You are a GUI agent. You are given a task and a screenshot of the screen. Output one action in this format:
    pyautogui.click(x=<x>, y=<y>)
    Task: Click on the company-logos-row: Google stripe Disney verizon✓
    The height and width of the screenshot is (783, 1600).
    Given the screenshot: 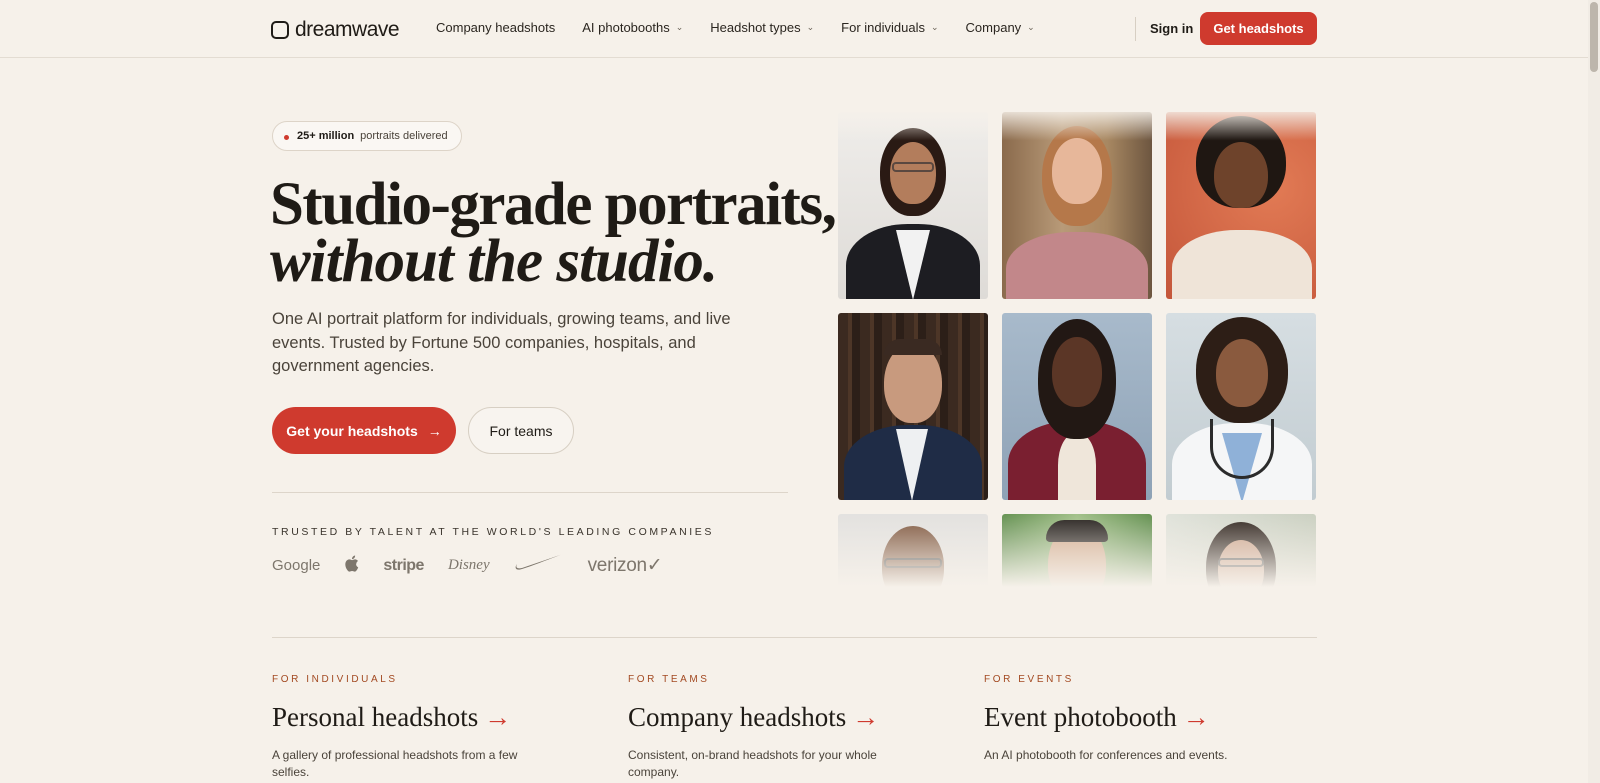 What is the action you would take?
    pyautogui.click(x=479, y=565)
    